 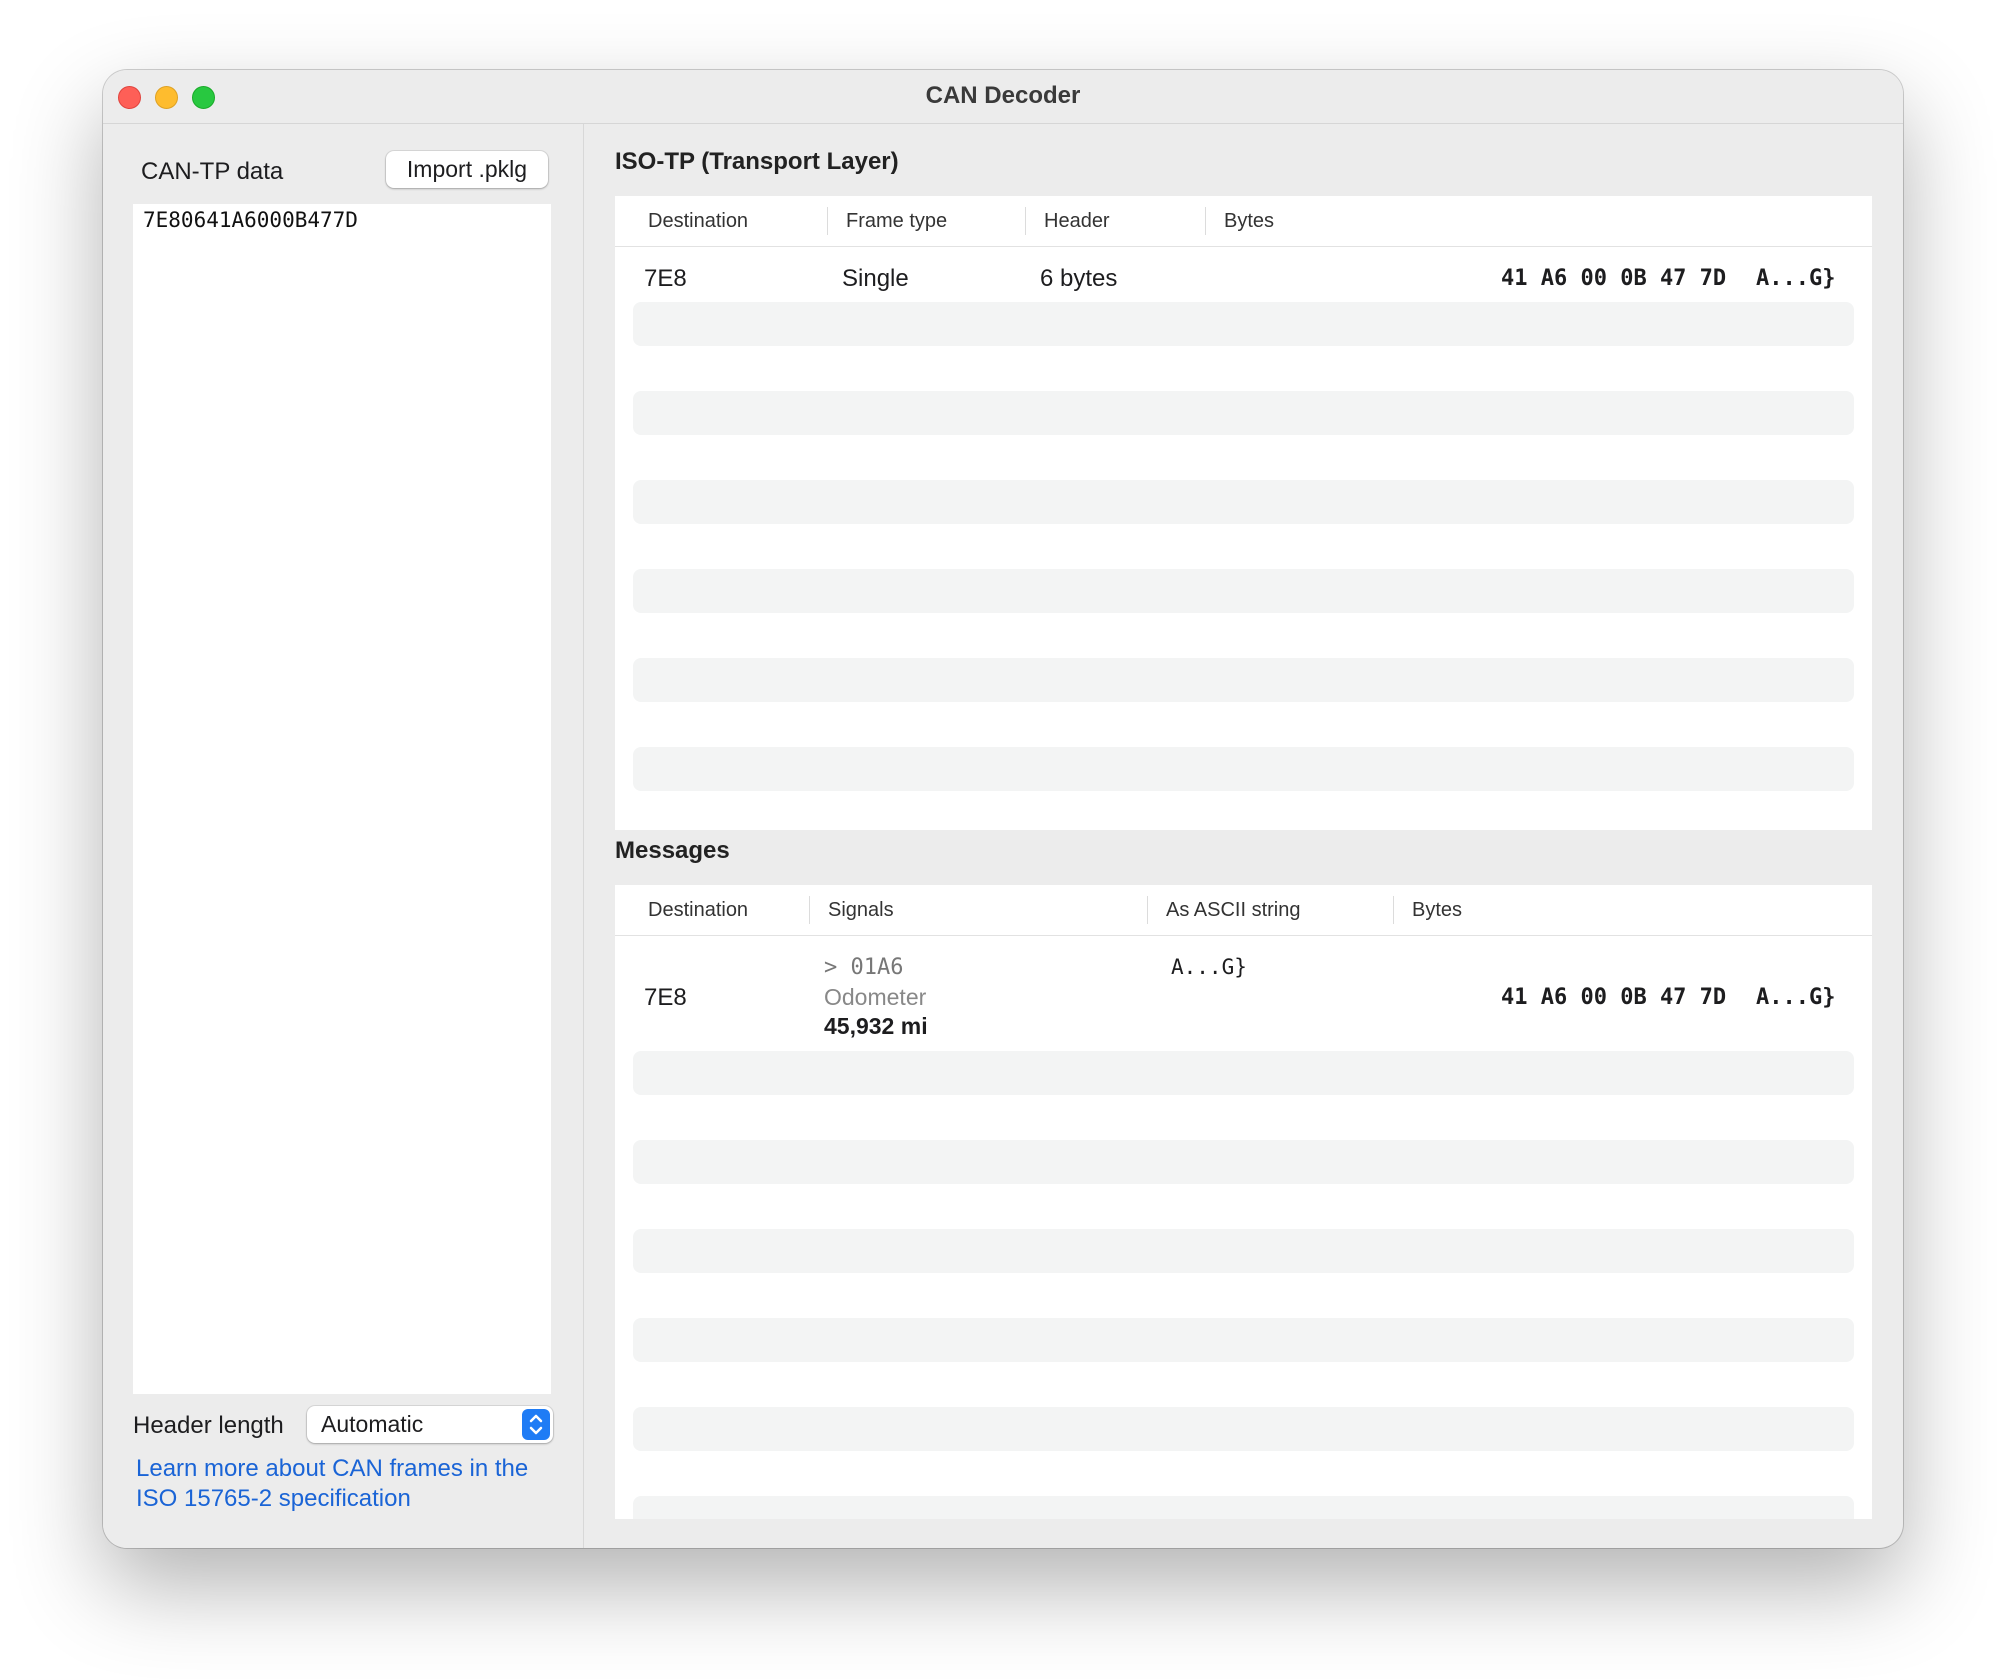 What do you see at coordinates (212, 171) in the screenshot?
I see `can-tp-data-label: CAN-TP data` at bounding box center [212, 171].